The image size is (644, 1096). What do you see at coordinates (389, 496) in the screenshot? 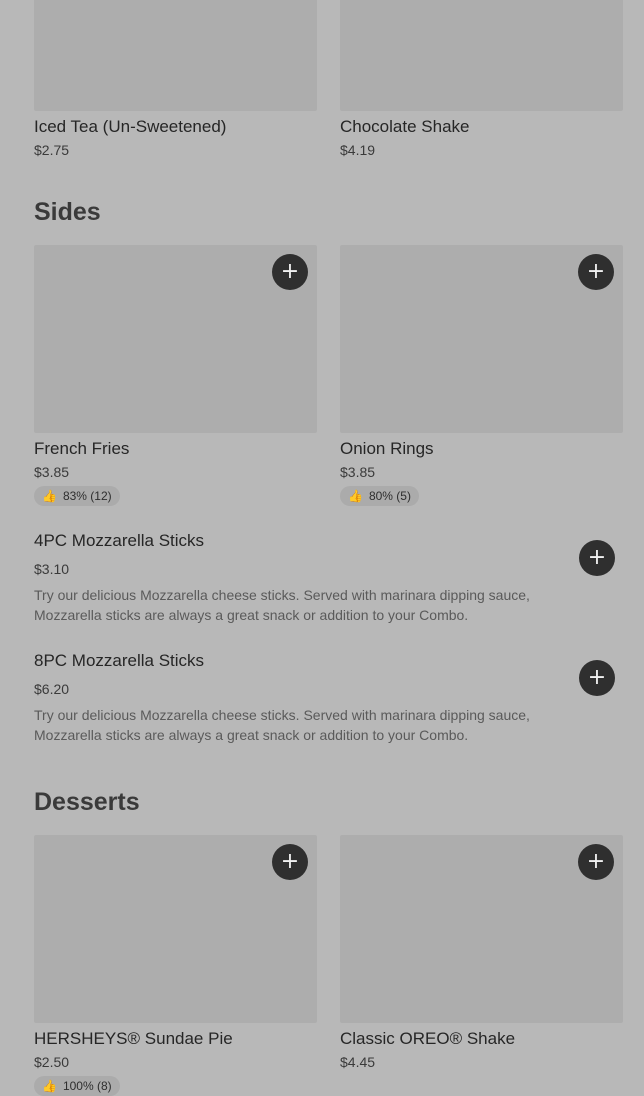
I see `rating-text: 80% (5)` at bounding box center [389, 496].